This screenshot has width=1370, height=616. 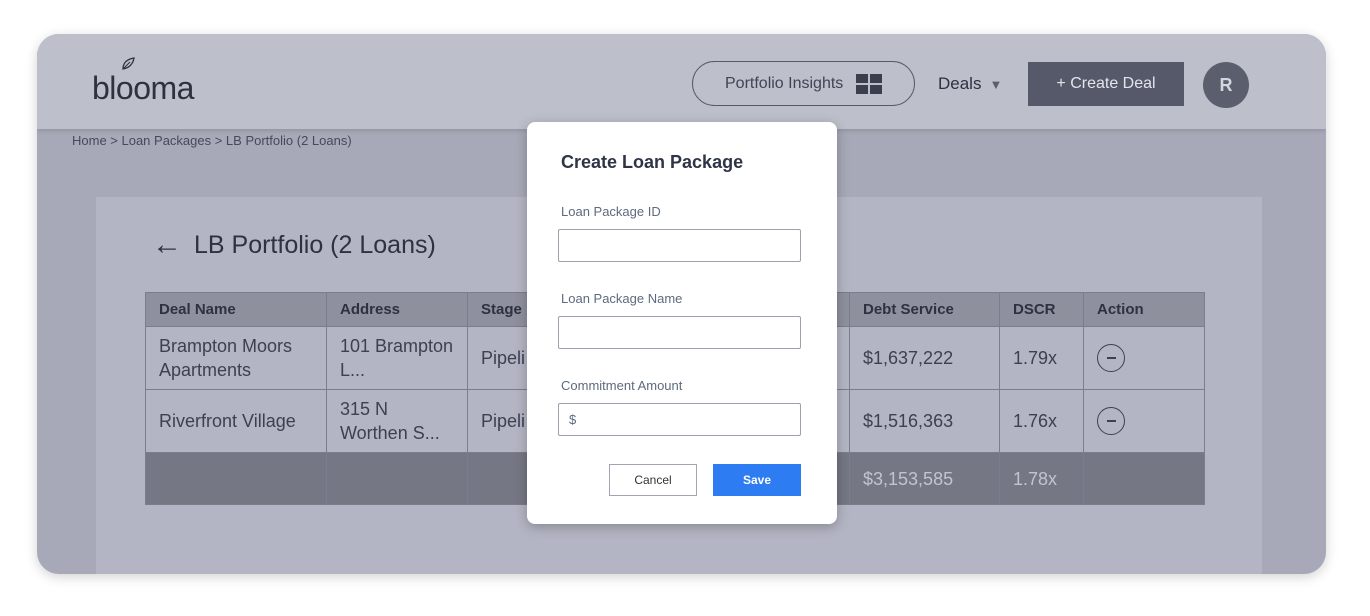 What do you see at coordinates (996, 84) in the screenshot?
I see `caret-down-icon: ▼` at bounding box center [996, 84].